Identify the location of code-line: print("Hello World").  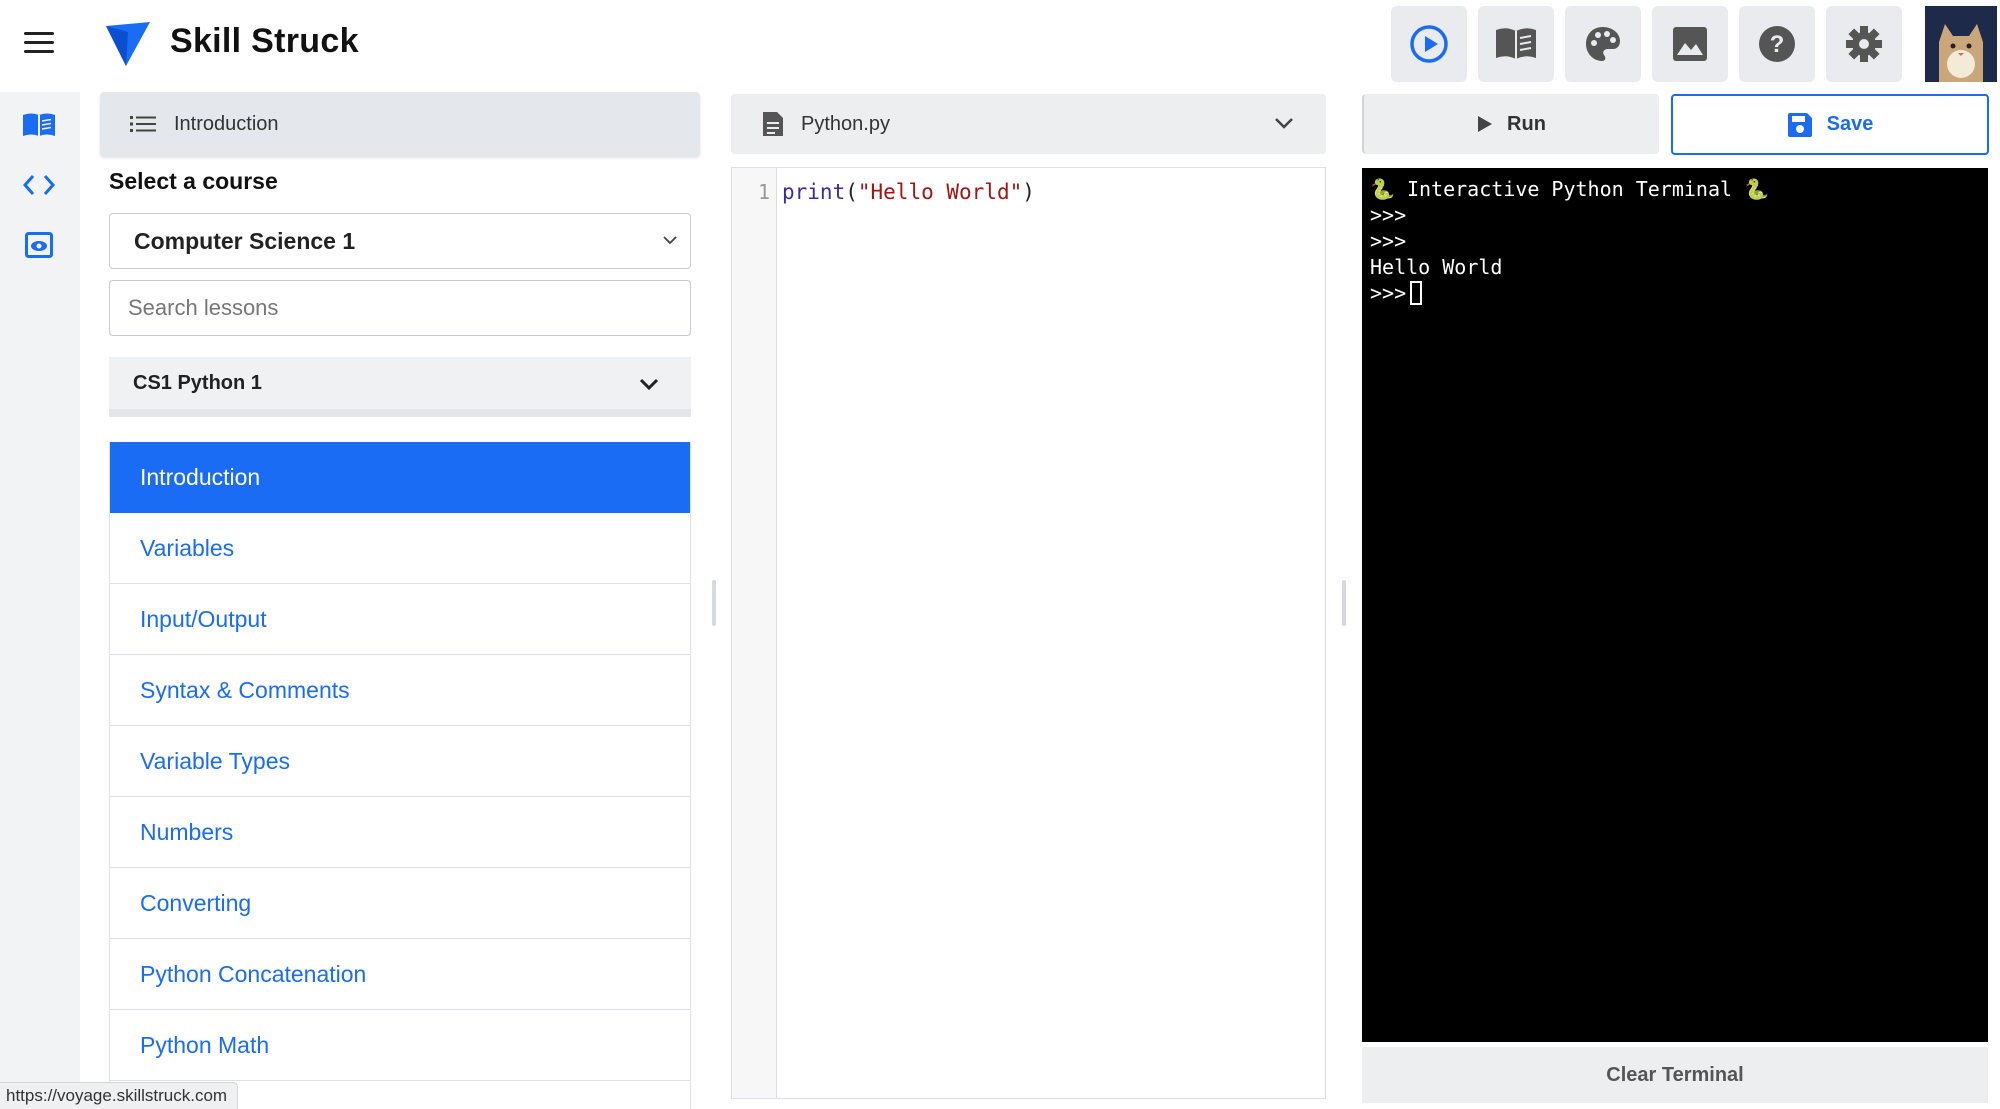
(908, 192).